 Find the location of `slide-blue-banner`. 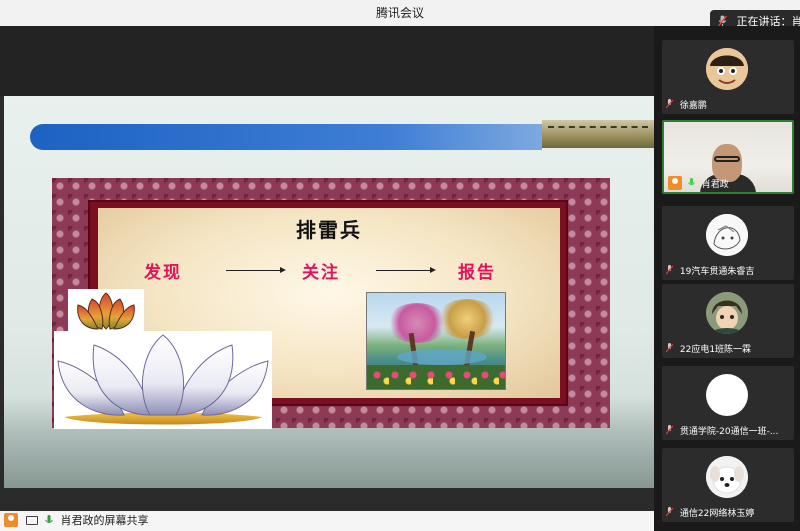

slide-blue-banner is located at coordinates (286, 137).